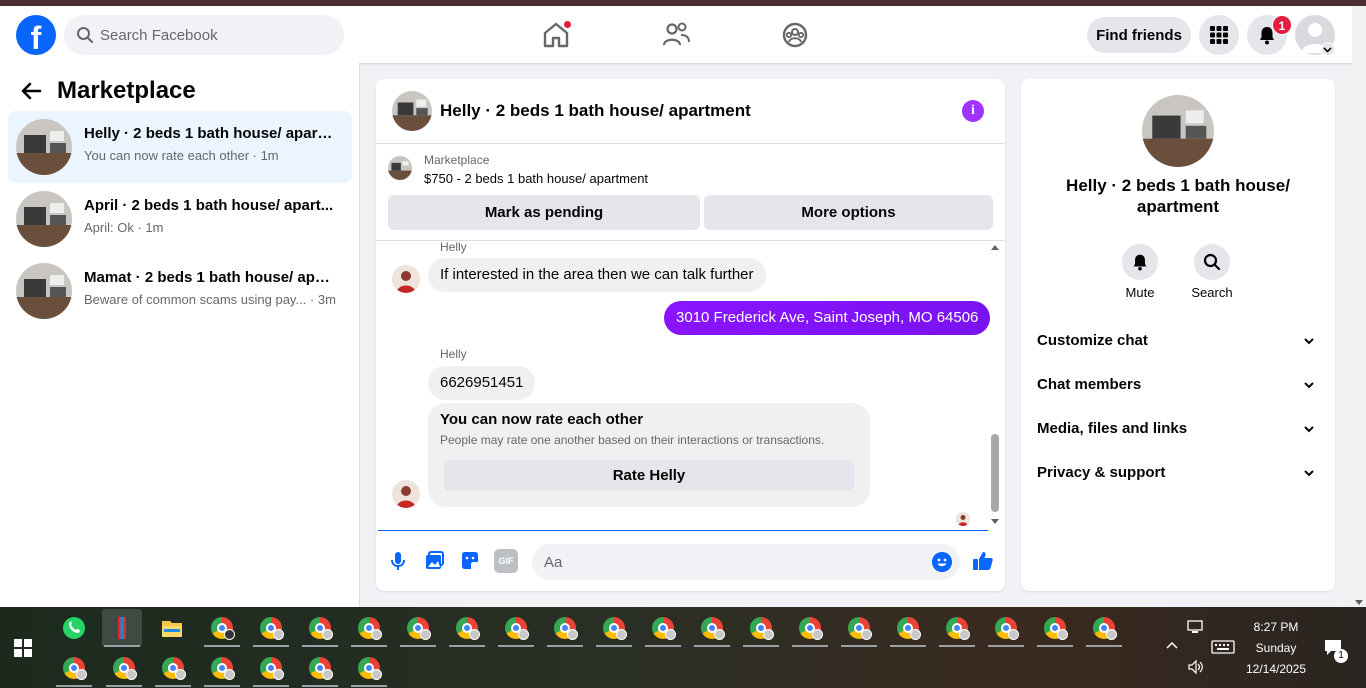 This screenshot has height=688, width=1366. What do you see at coordinates (1359, 306) in the screenshot?
I see `page-scrollbar` at bounding box center [1359, 306].